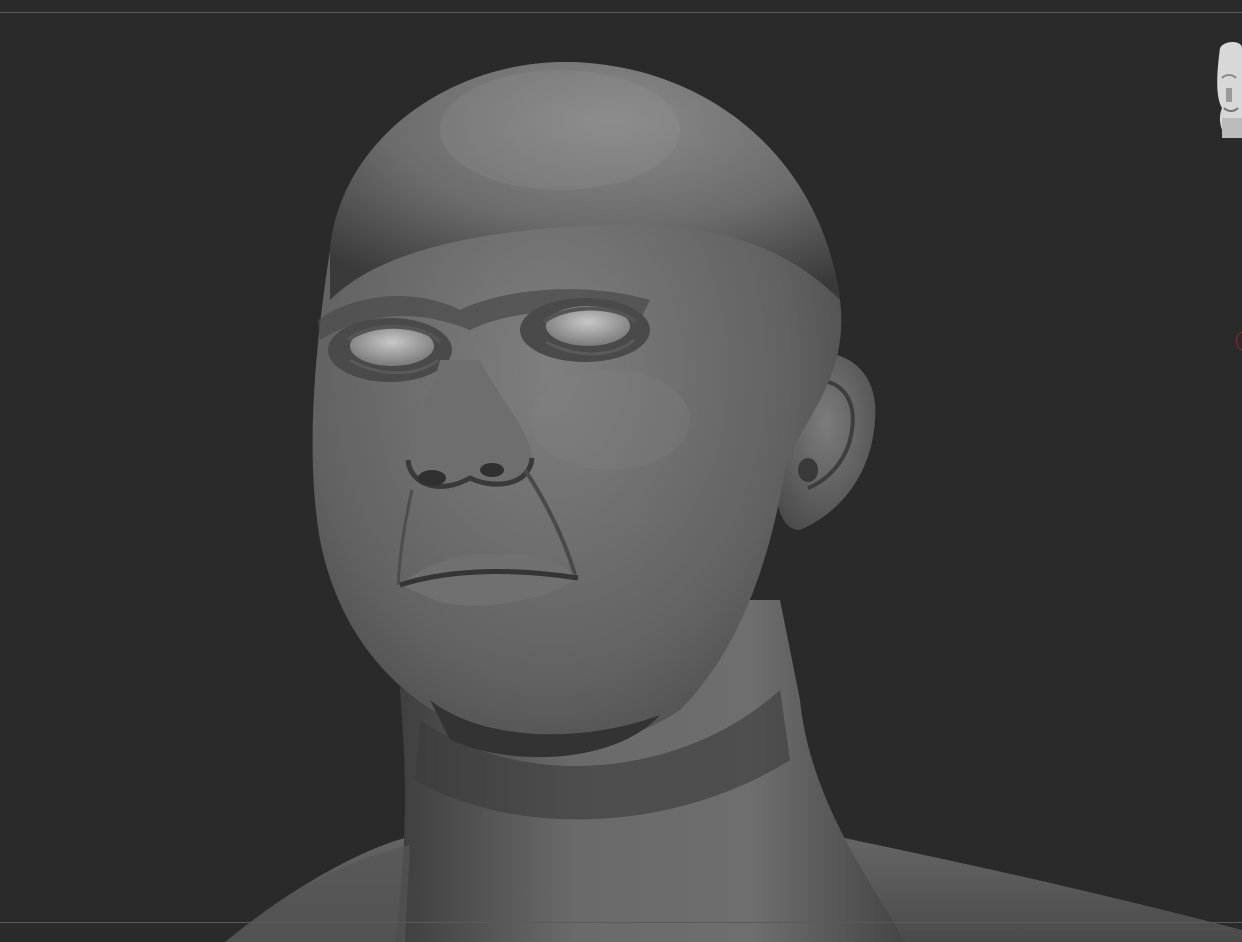  What do you see at coordinates (1227, 93) in the screenshot?
I see `head-orientation-navigator-icon` at bounding box center [1227, 93].